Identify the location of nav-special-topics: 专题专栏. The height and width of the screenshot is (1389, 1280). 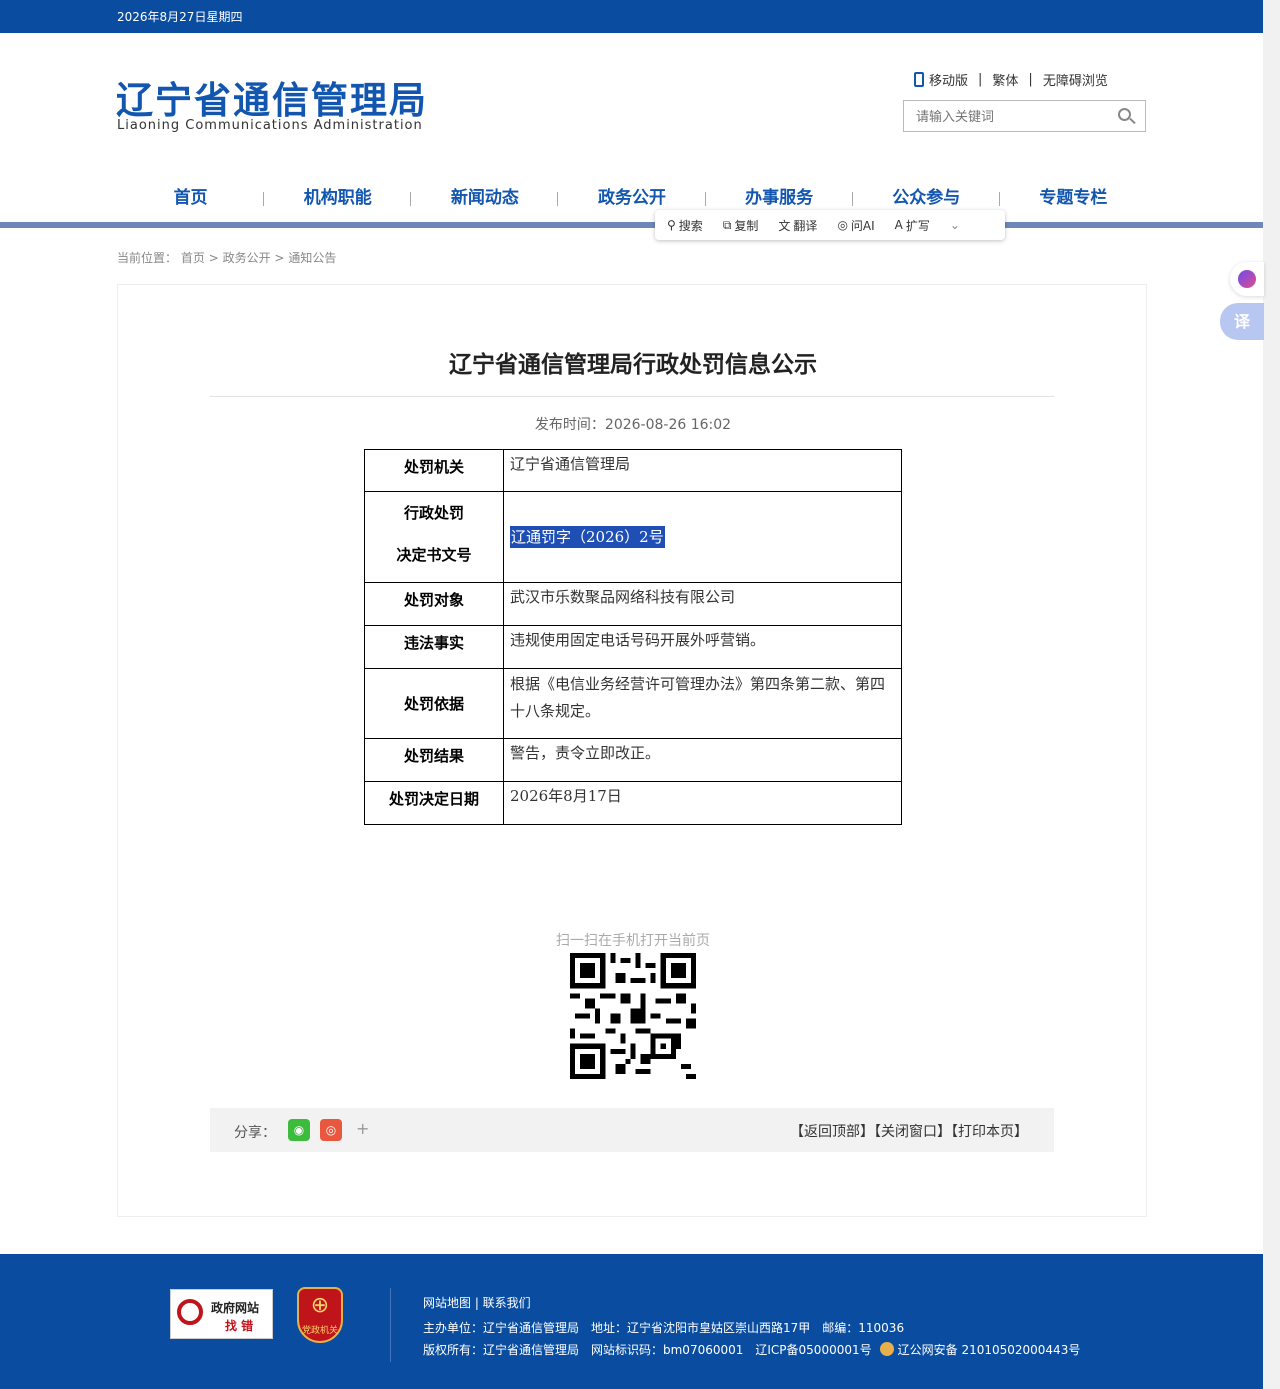
(1073, 200).